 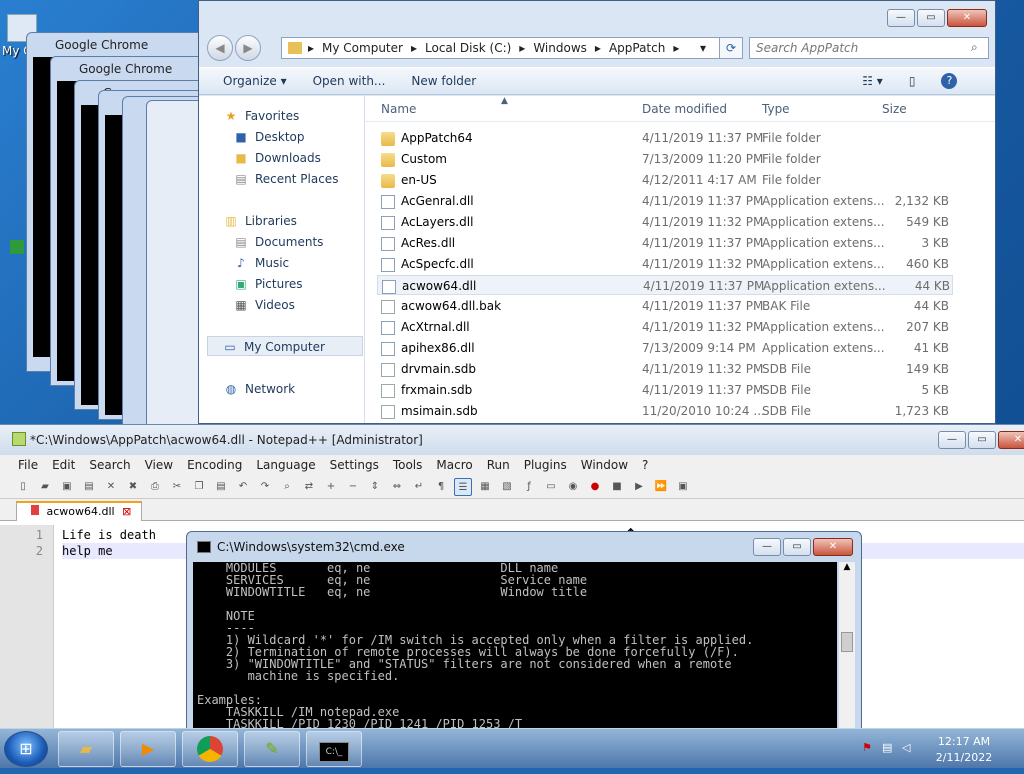 I want to click on address-dropdown-icon: ▾, so click(x=703, y=48).